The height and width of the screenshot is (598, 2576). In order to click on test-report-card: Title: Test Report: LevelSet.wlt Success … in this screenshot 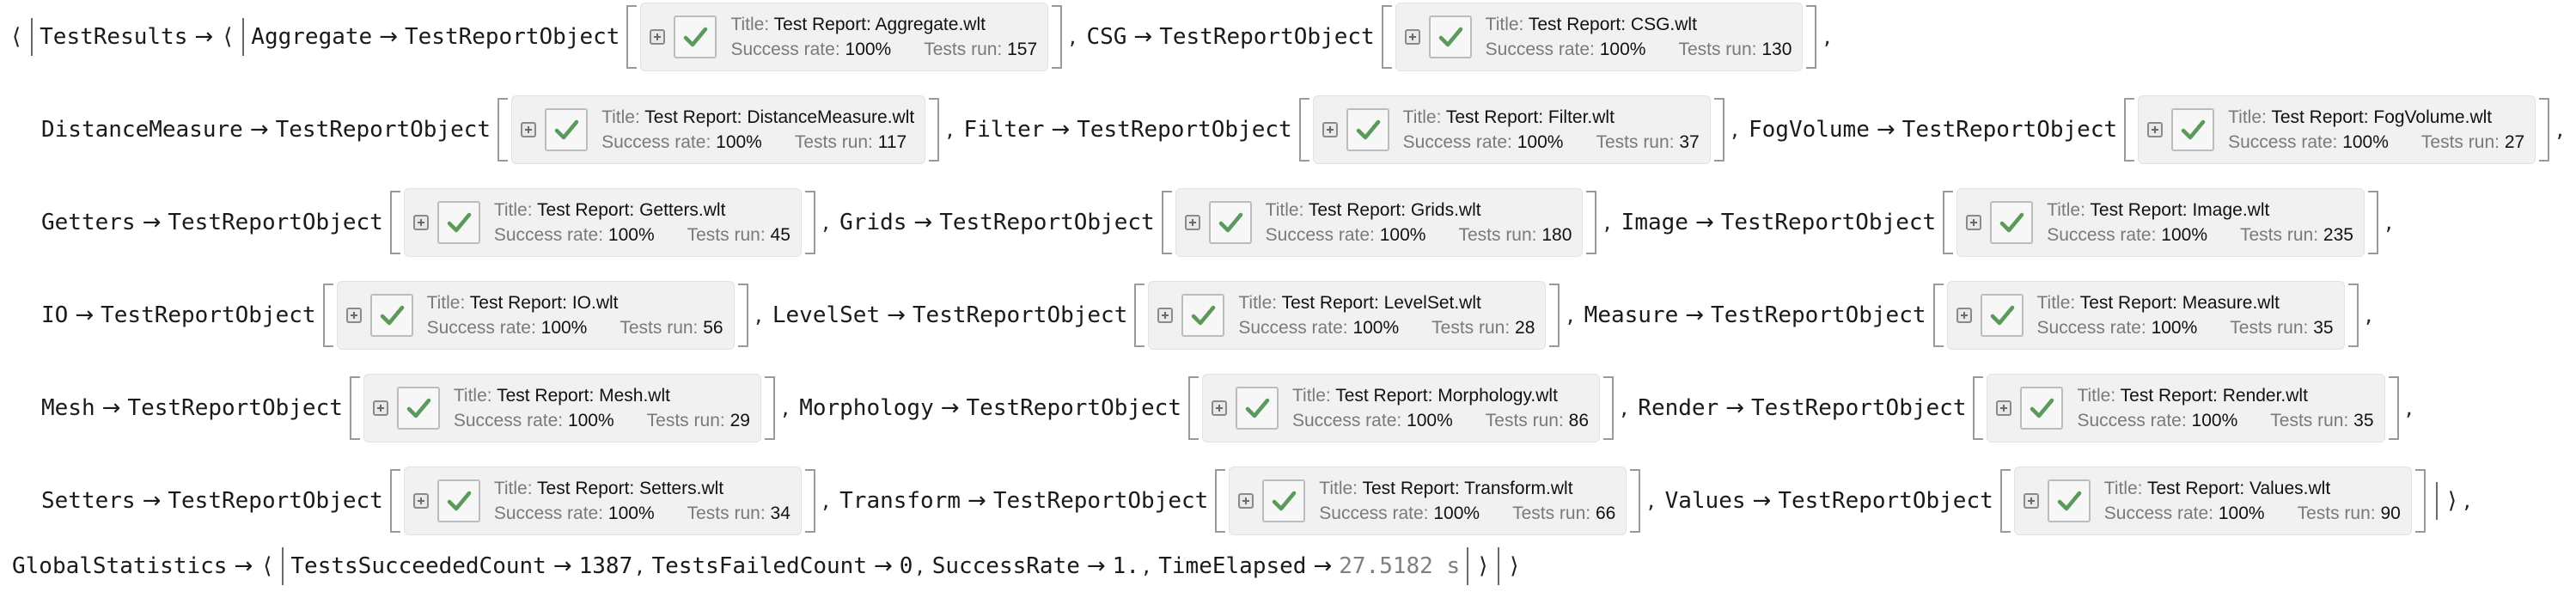, I will do `click(1347, 315)`.